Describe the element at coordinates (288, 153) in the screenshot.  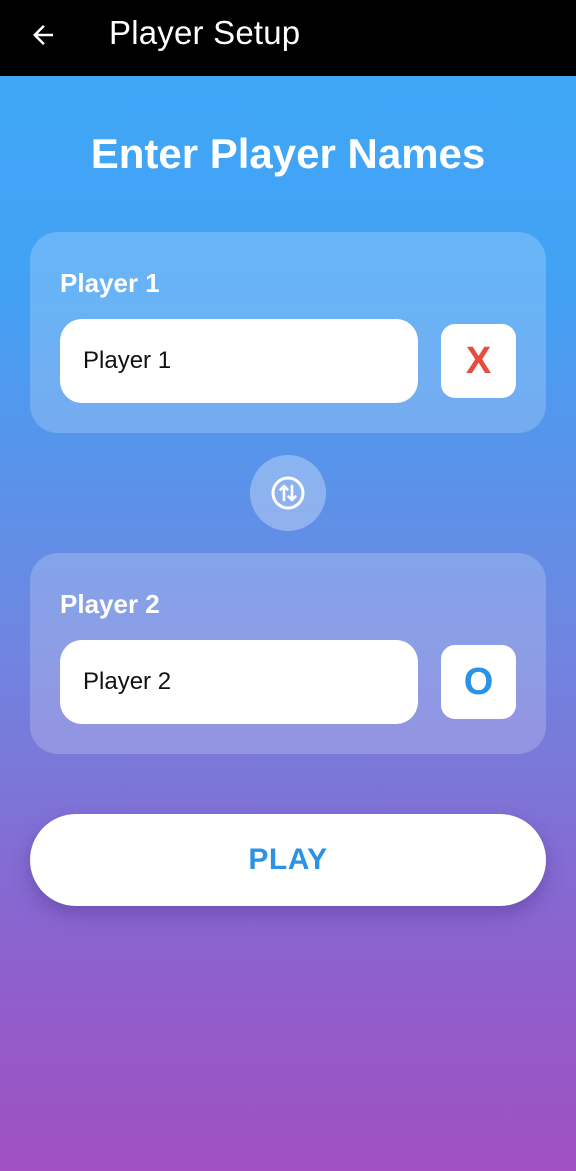
I see `page-heading: Enter Player Names` at that location.